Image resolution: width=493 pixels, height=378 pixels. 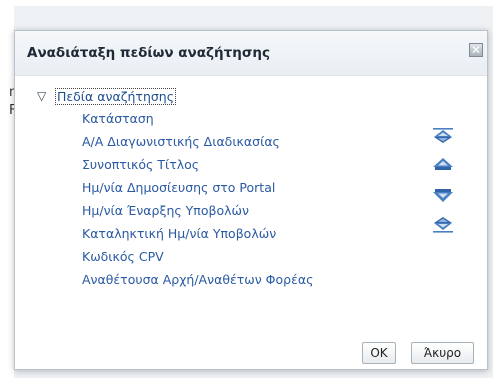 What do you see at coordinates (442, 353) in the screenshot?
I see `cancel-button: Άκυρο` at bounding box center [442, 353].